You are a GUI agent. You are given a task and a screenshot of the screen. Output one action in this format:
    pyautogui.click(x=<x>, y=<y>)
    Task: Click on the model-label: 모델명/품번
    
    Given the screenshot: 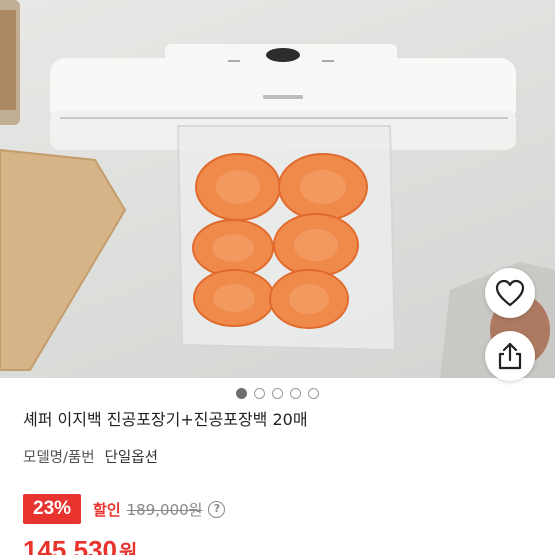 What is the action you would take?
    pyautogui.click(x=59, y=458)
    